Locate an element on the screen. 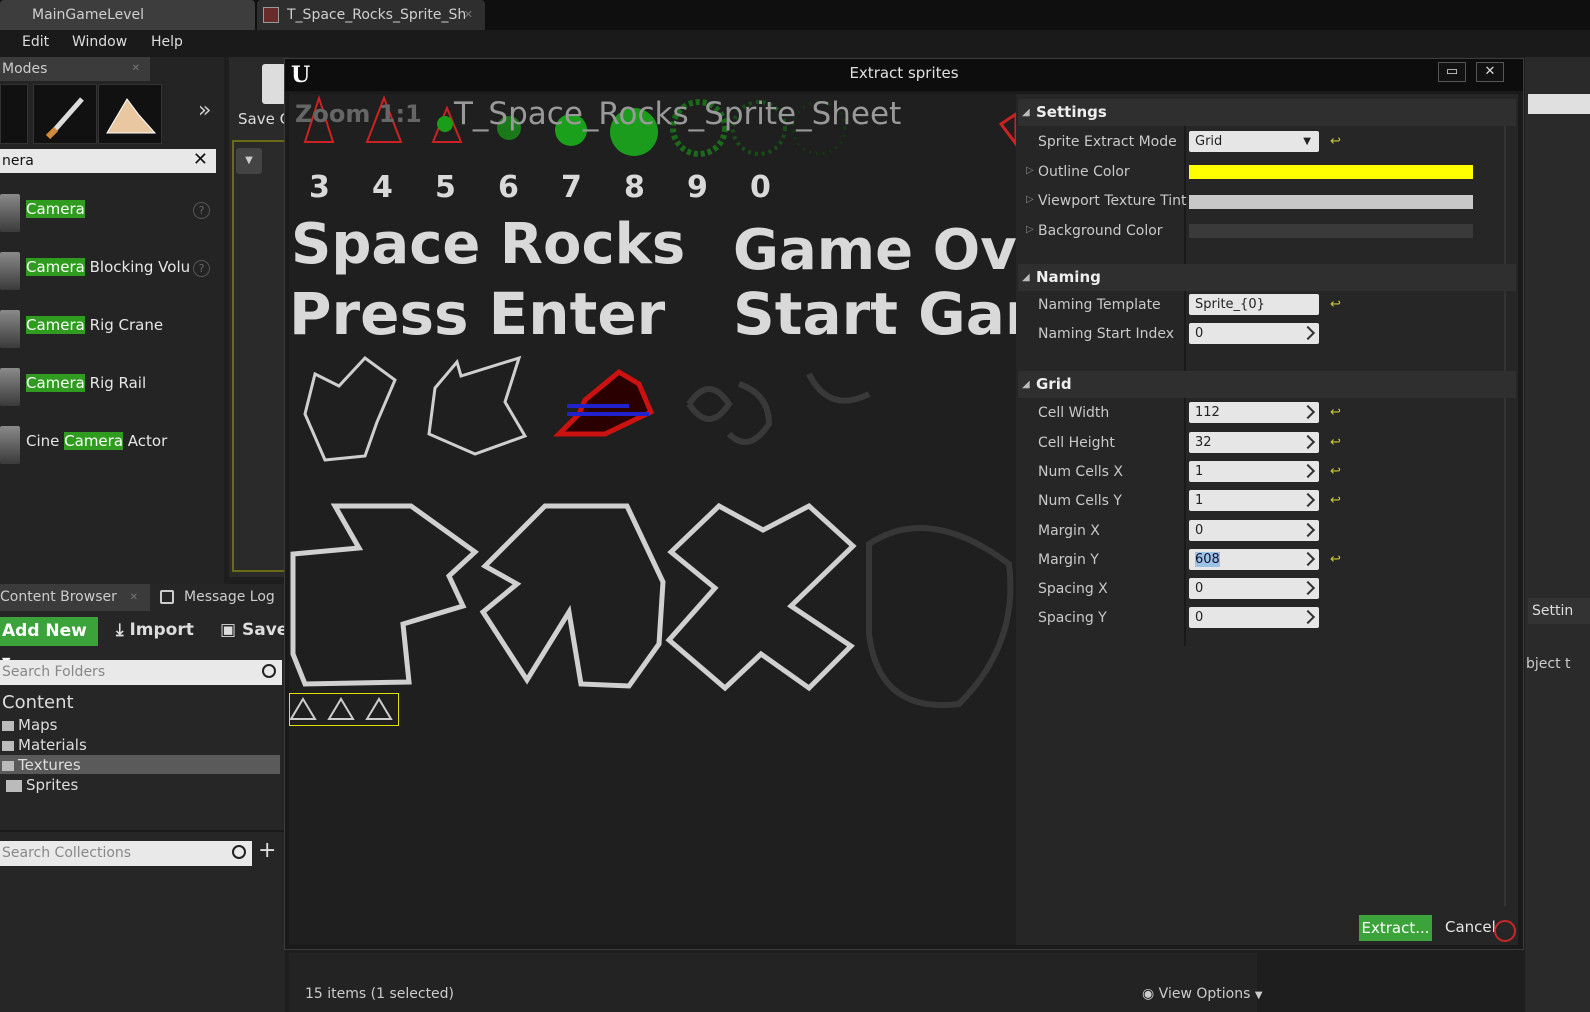 This screenshot has width=1590, height=1012. cancel-icon is located at coordinates (1505, 931).